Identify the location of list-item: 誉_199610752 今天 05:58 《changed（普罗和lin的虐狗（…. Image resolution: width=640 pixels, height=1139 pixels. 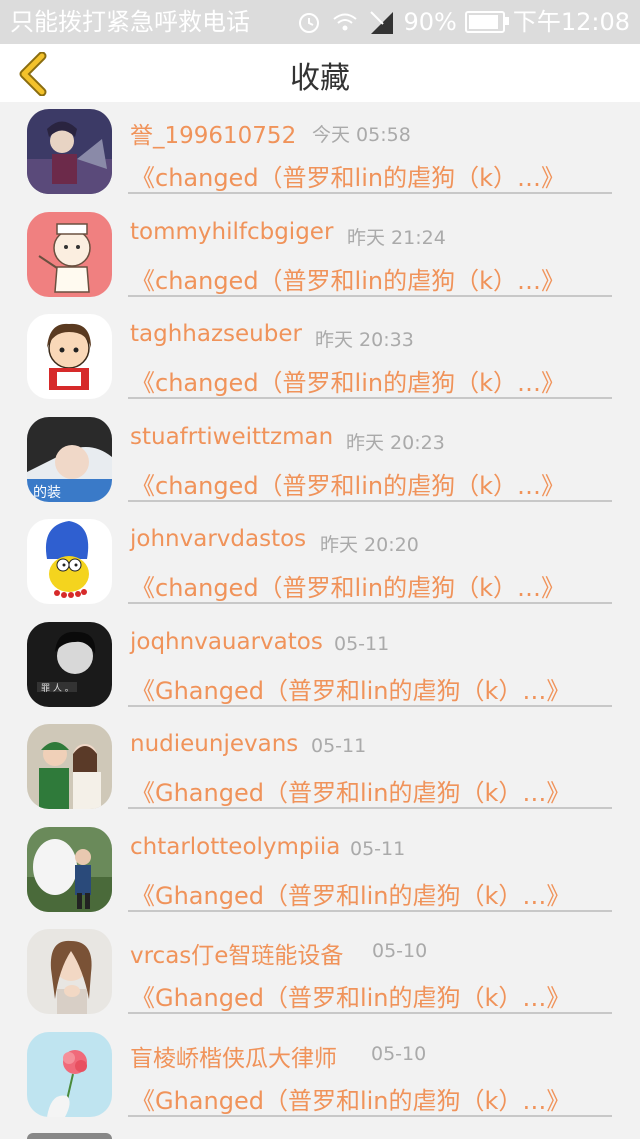
(320, 153).